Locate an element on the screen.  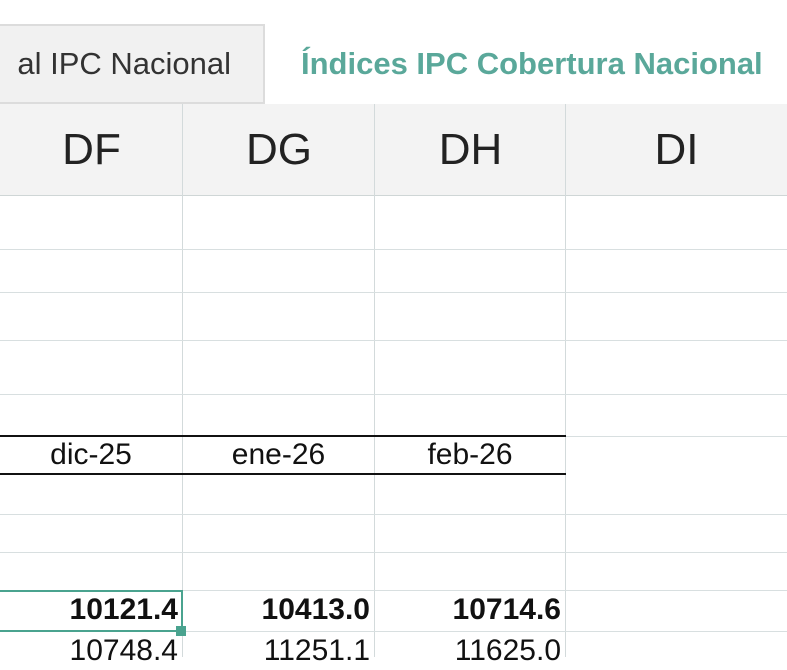
cell-dh-value-1: 10714.6 is located at coordinates (470, 610).